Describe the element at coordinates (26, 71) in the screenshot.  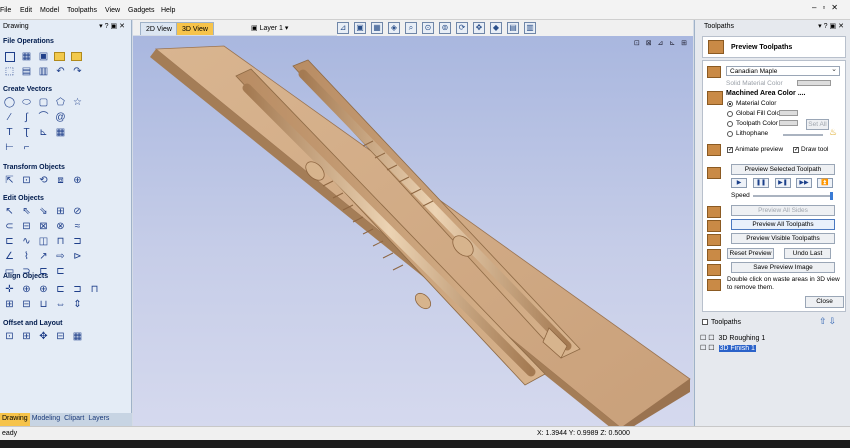
I see `export-icon: ▤` at that location.